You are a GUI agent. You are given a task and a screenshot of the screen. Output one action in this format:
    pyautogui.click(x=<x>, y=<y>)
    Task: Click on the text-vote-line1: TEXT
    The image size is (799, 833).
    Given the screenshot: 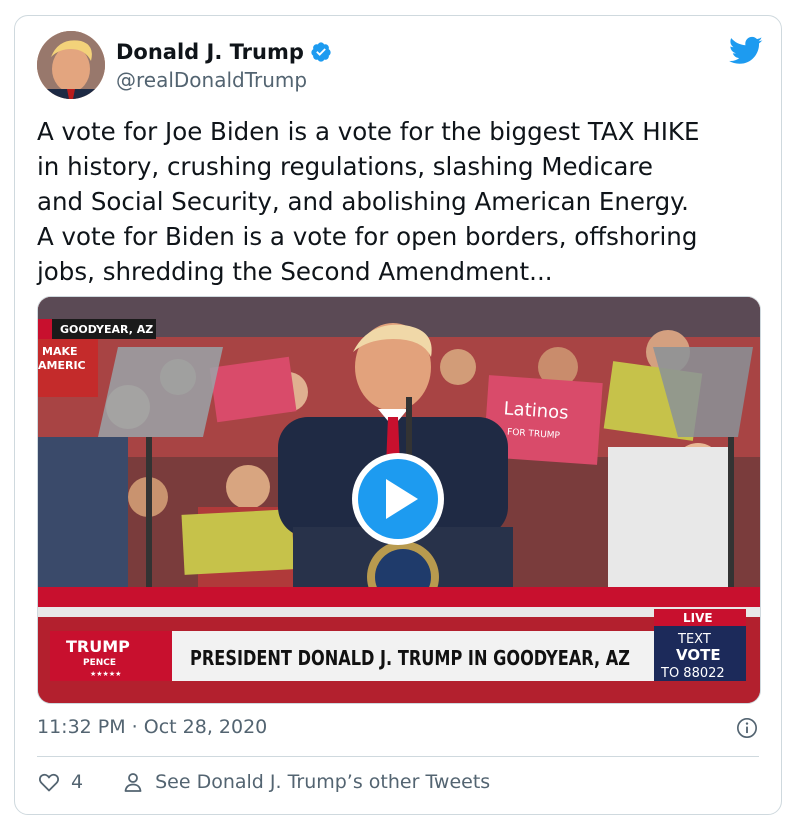 What is the action you would take?
    pyautogui.click(x=694, y=639)
    